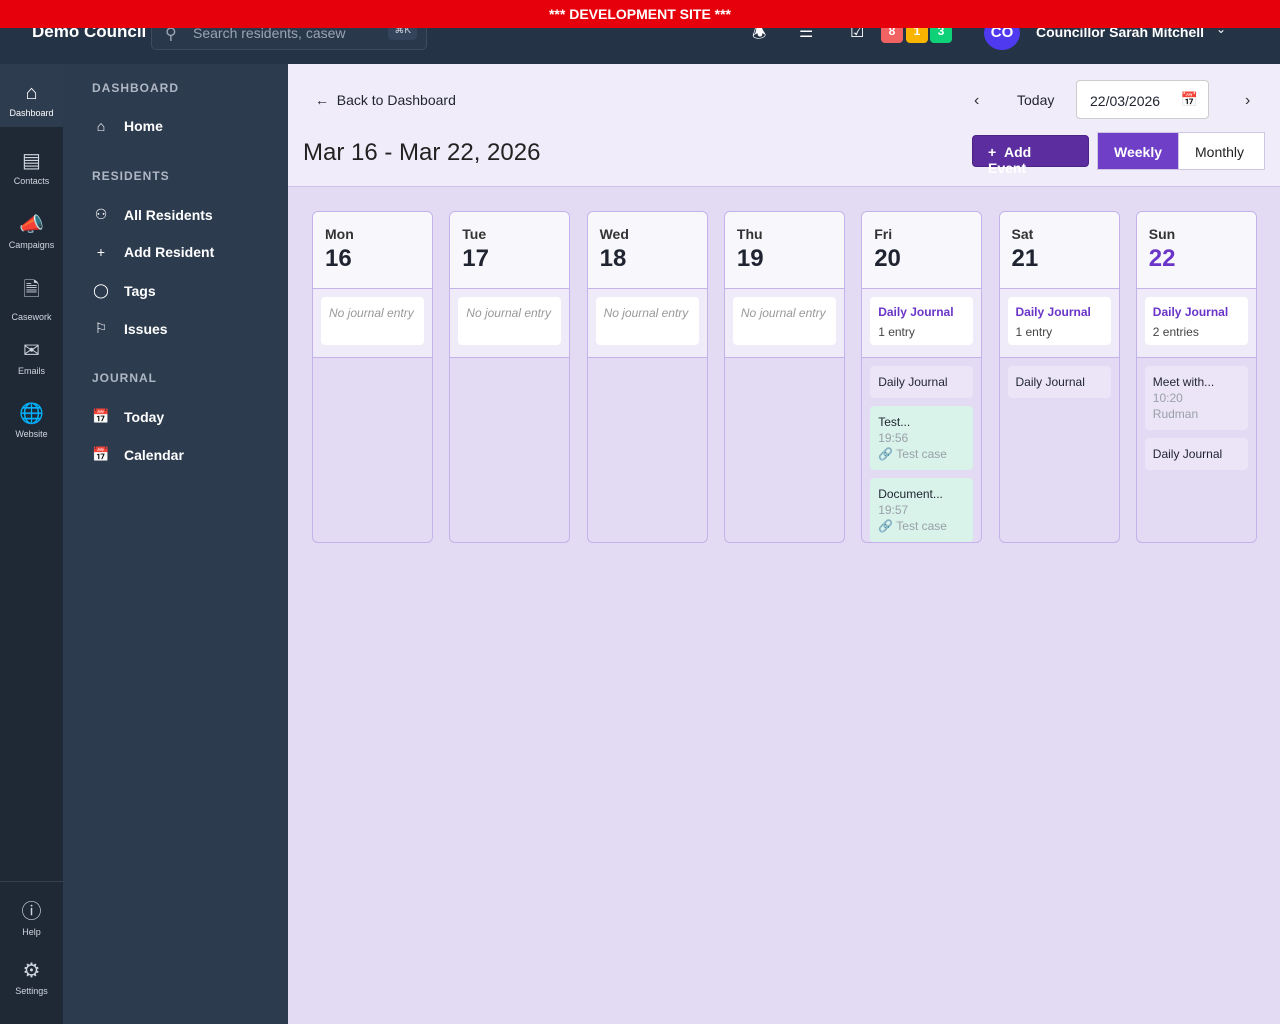 The height and width of the screenshot is (1024, 1280). What do you see at coordinates (152, 214) in the screenshot?
I see `sidebar-item-all-residents: ⚇ All Residents` at bounding box center [152, 214].